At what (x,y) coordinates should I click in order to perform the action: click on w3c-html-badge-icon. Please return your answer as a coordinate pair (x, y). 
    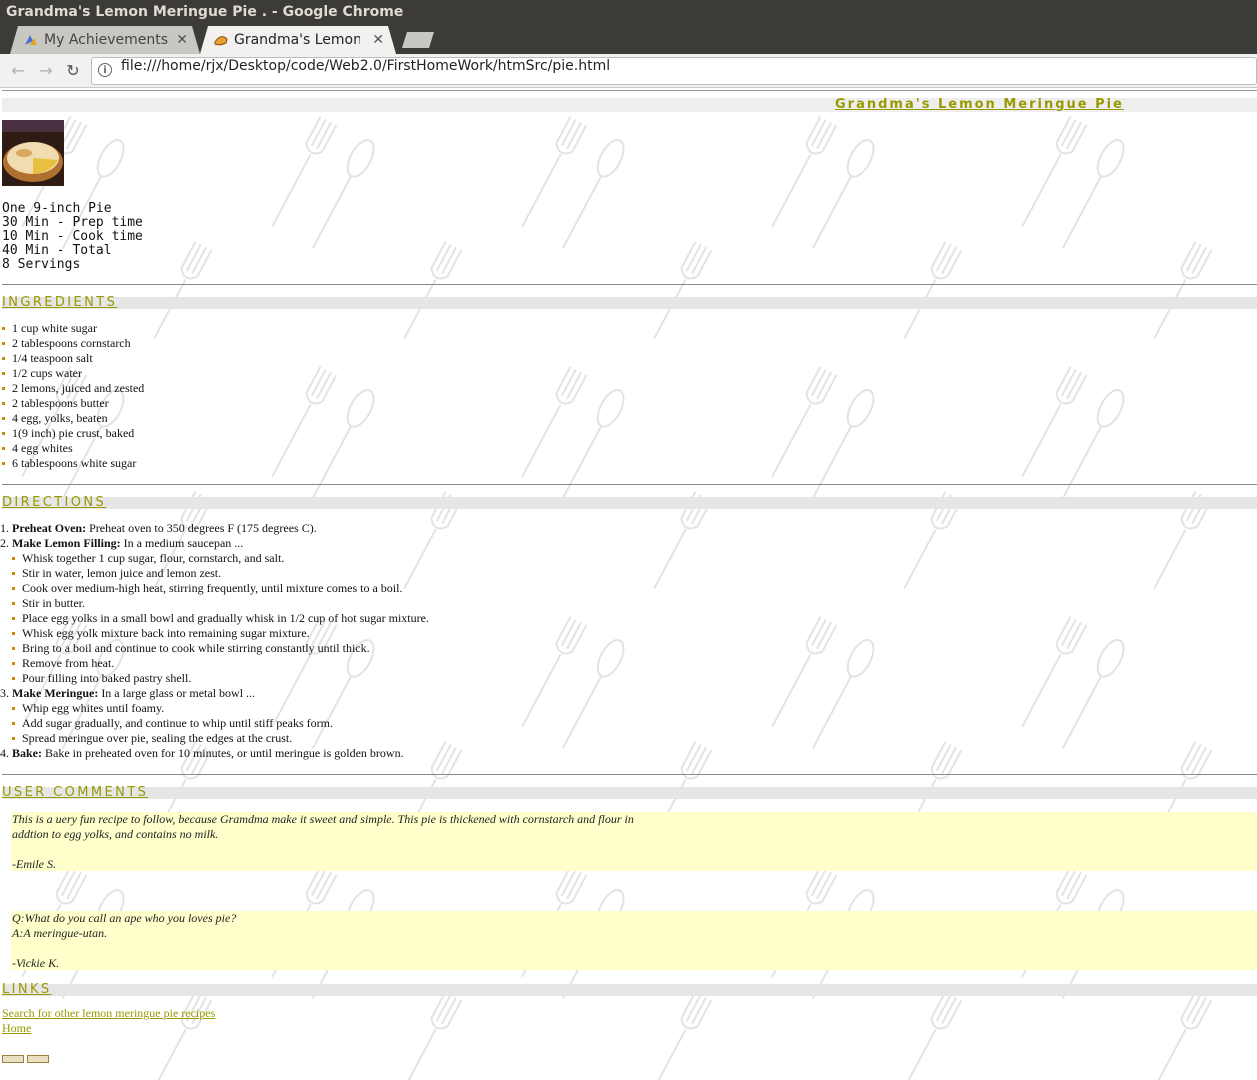
    Looking at the image, I should click on (13, 1059).